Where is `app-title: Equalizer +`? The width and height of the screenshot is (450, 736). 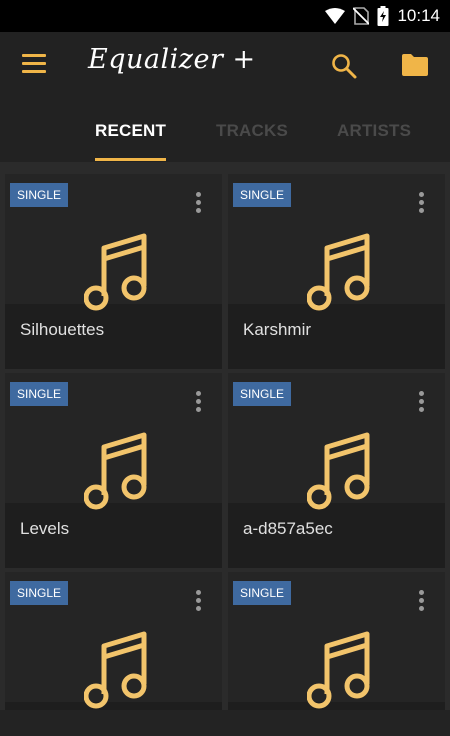
app-title: Equalizer + is located at coordinates (172, 59).